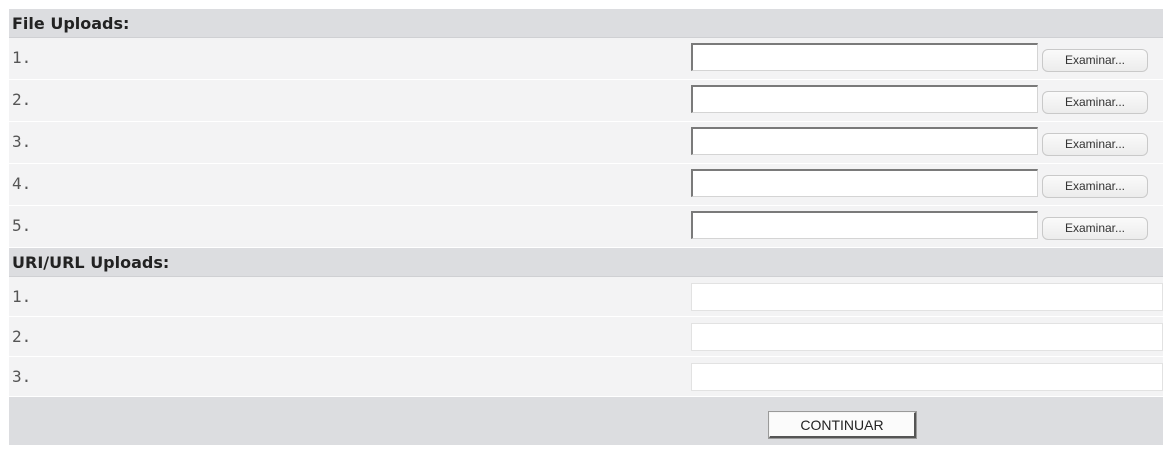 Image resolution: width=1163 pixels, height=450 pixels. What do you see at coordinates (842, 425) in the screenshot?
I see `continue-button: CONTINUAR` at bounding box center [842, 425].